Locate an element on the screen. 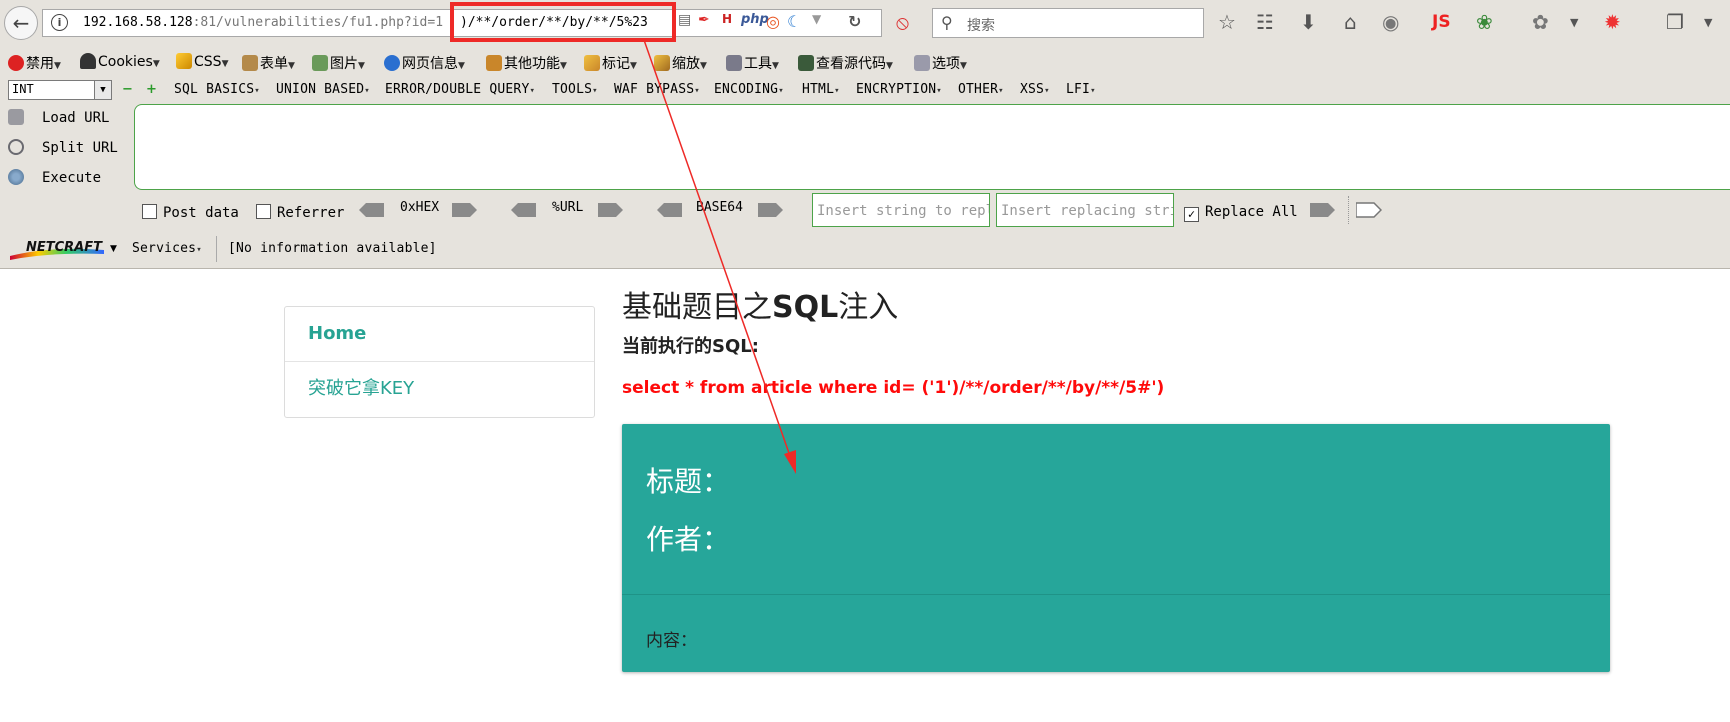 The width and height of the screenshot is (1730, 722). page-tools-icon: ❐ is located at coordinates (1675, 22).